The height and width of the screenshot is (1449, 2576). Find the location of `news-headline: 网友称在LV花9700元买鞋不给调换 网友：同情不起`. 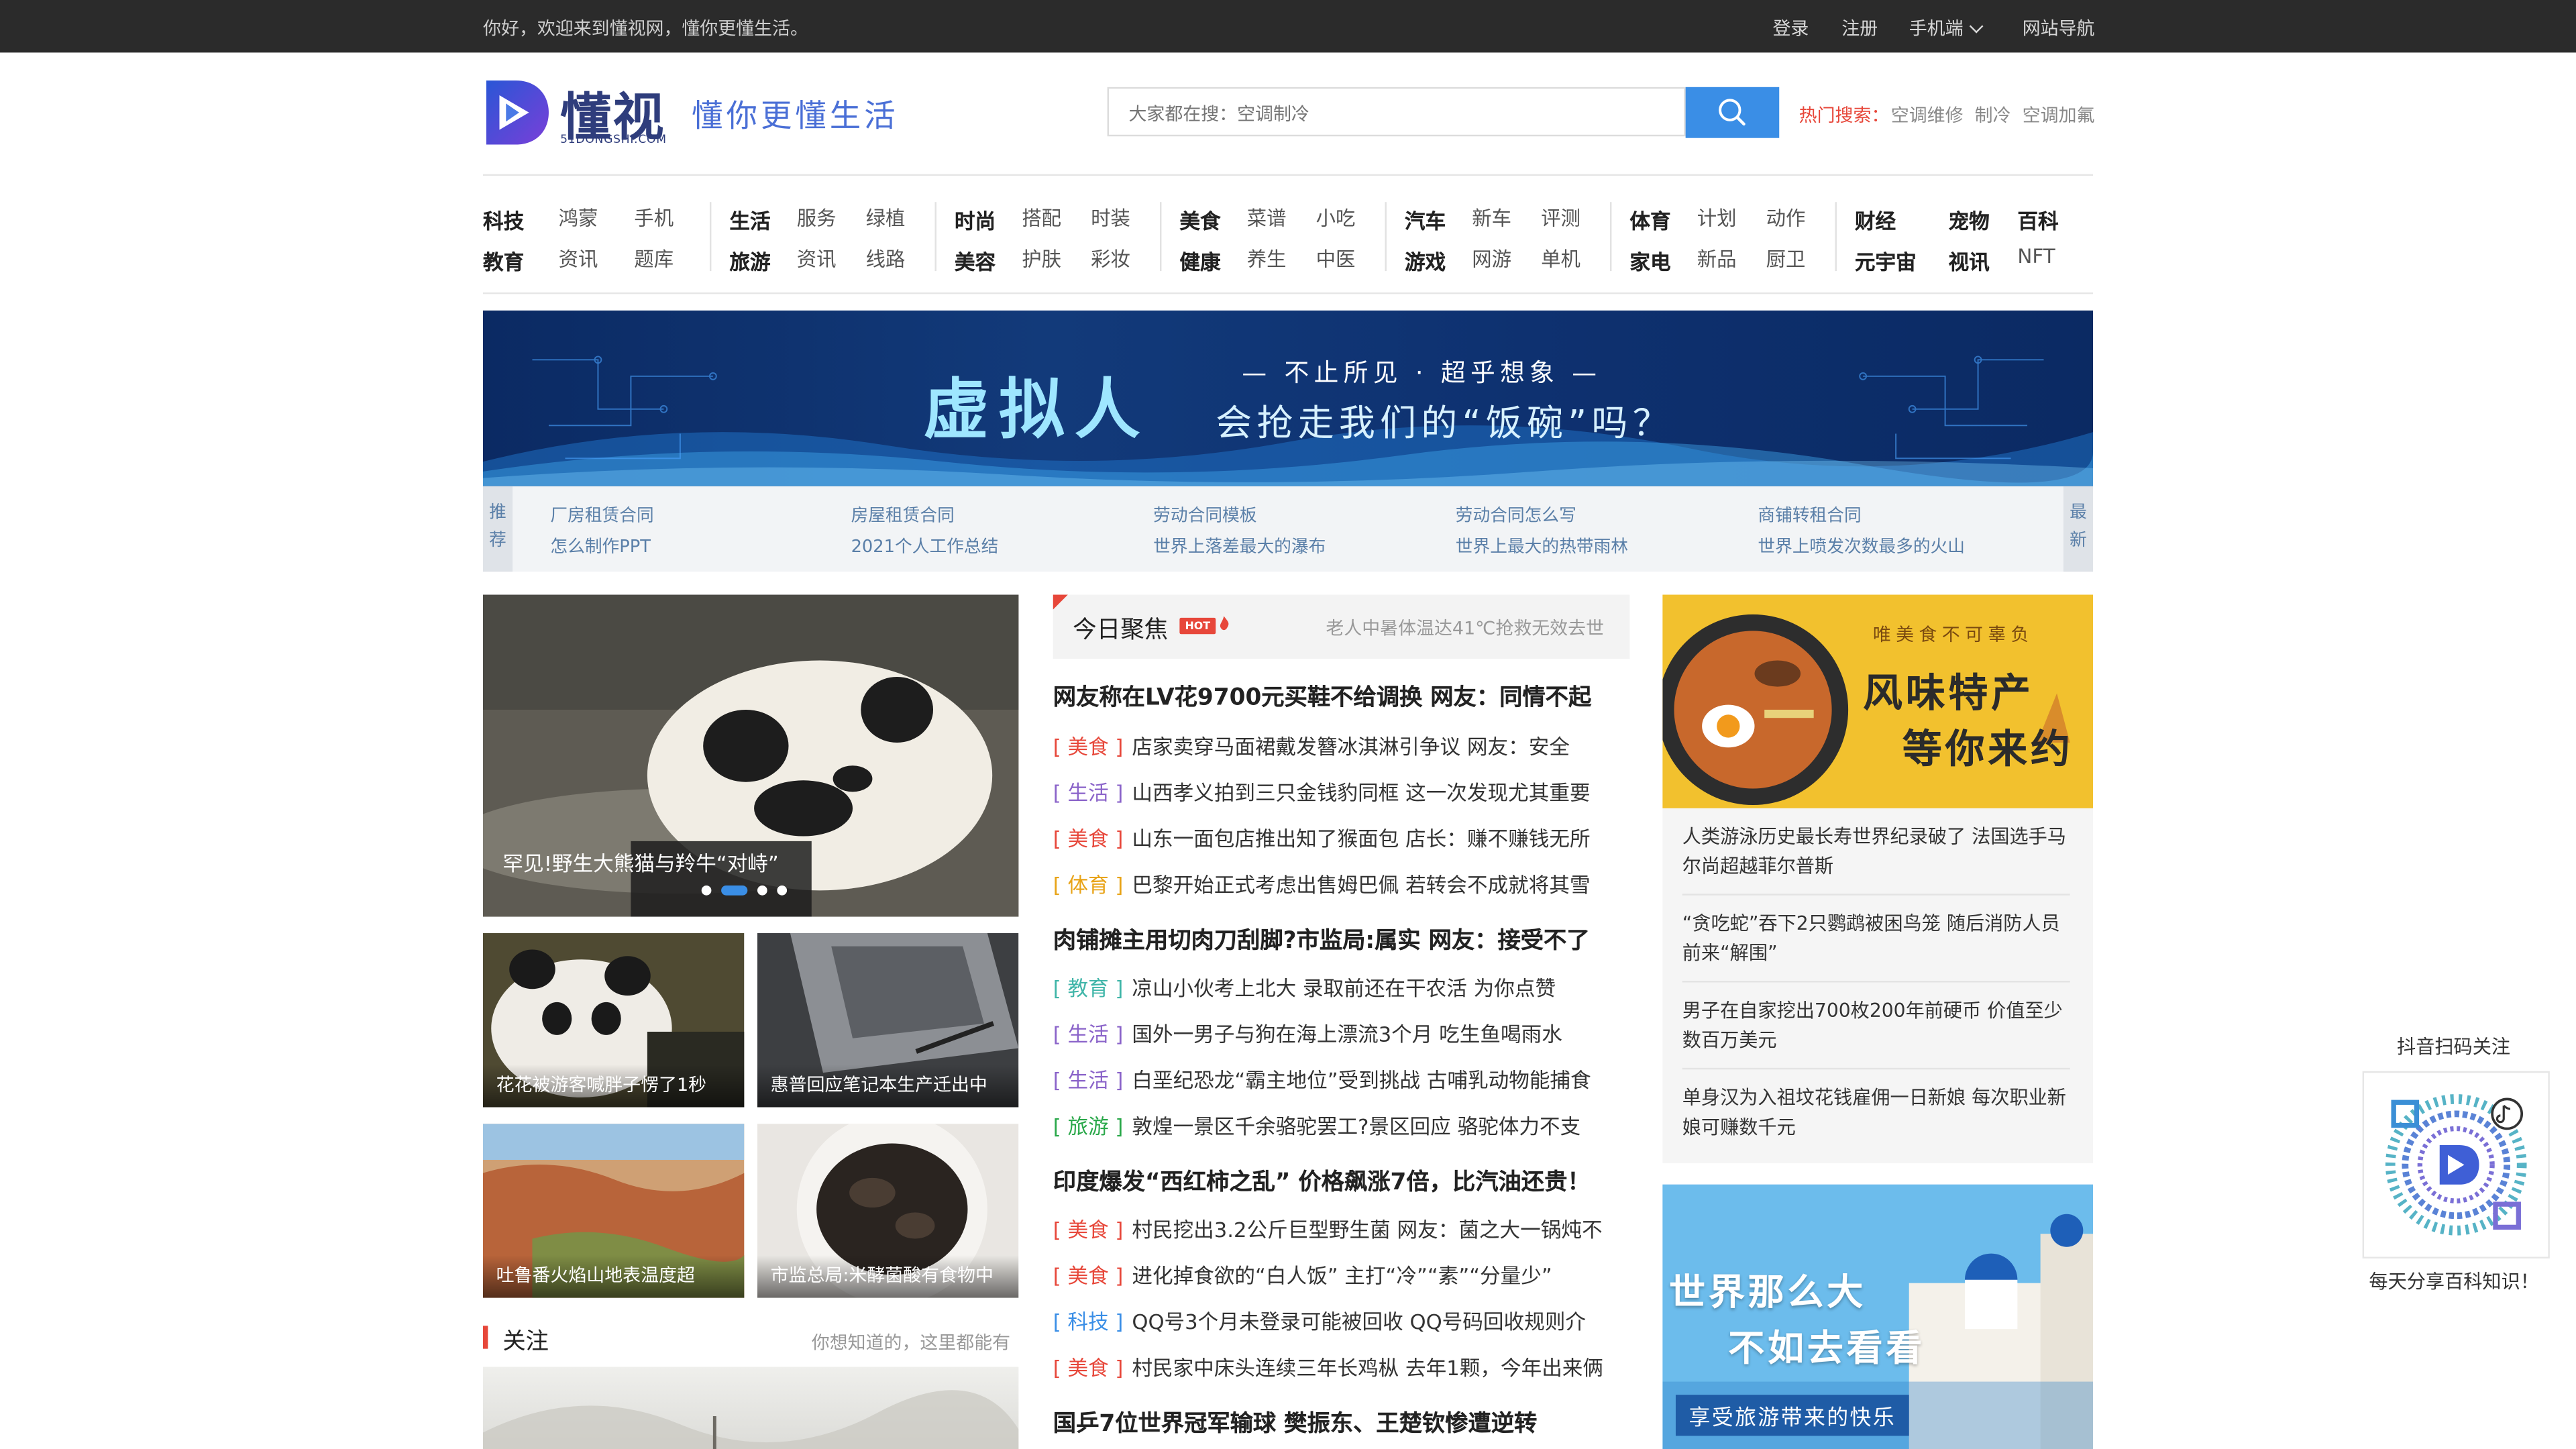

news-headline: 网友称在LV花9700元买鞋不给调换 网友：同情不起 is located at coordinates (1322, 696).